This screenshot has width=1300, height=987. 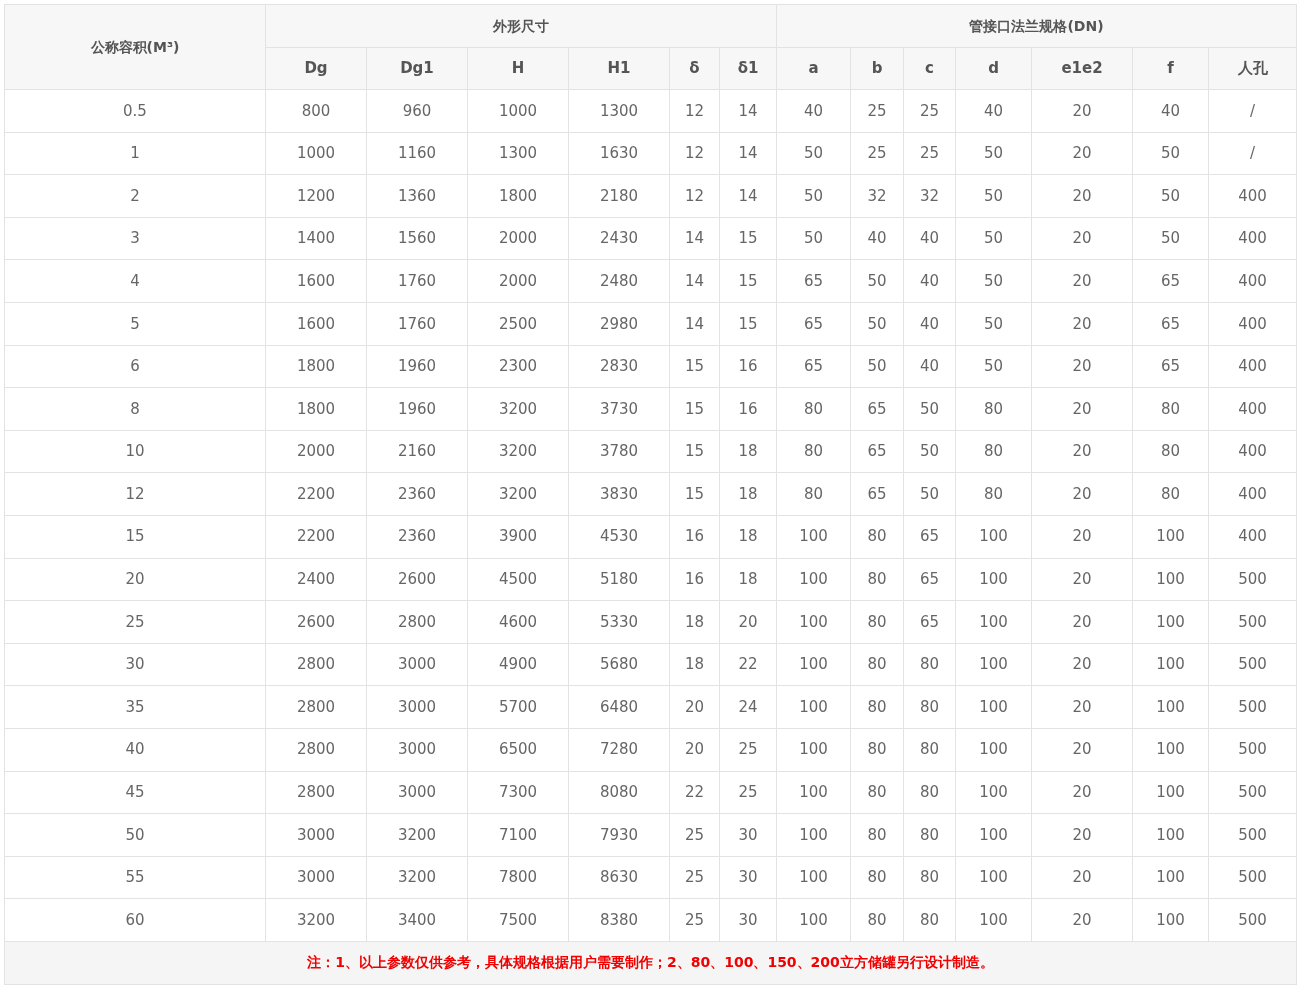 I want to click on table-cell: 3400, so click(x=417, y=920).